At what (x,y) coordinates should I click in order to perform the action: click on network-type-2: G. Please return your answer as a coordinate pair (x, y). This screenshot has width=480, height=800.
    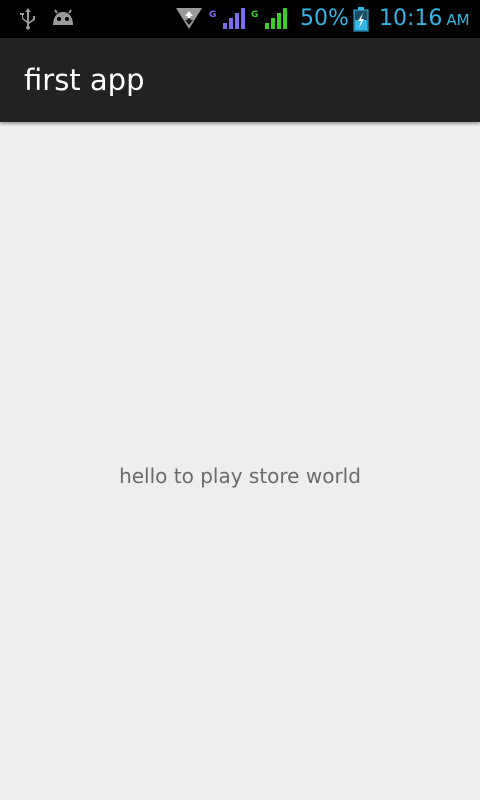
    Looking at the image, I should click on (255, 15).